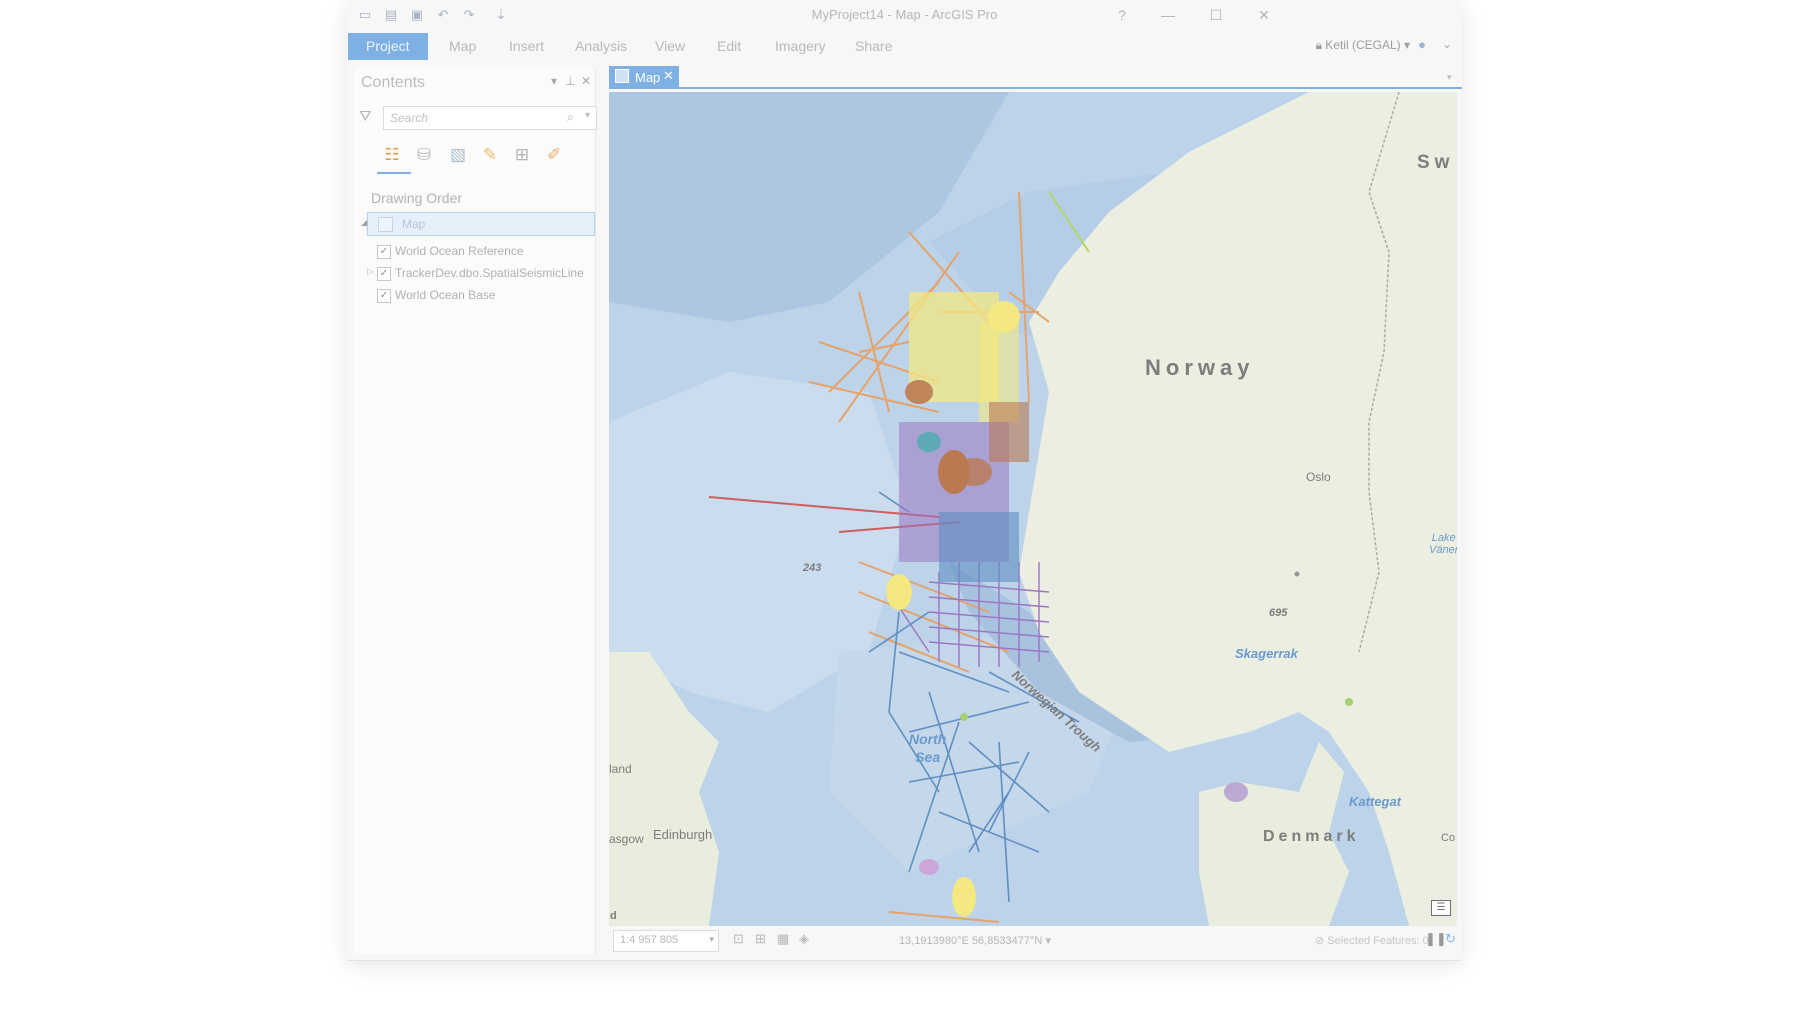 This screenshot has height=1016, width=1808. Describe the element at coordinates (459, 251) in the screenshot. I see `layer-label: World Ocean Reference` at that location.